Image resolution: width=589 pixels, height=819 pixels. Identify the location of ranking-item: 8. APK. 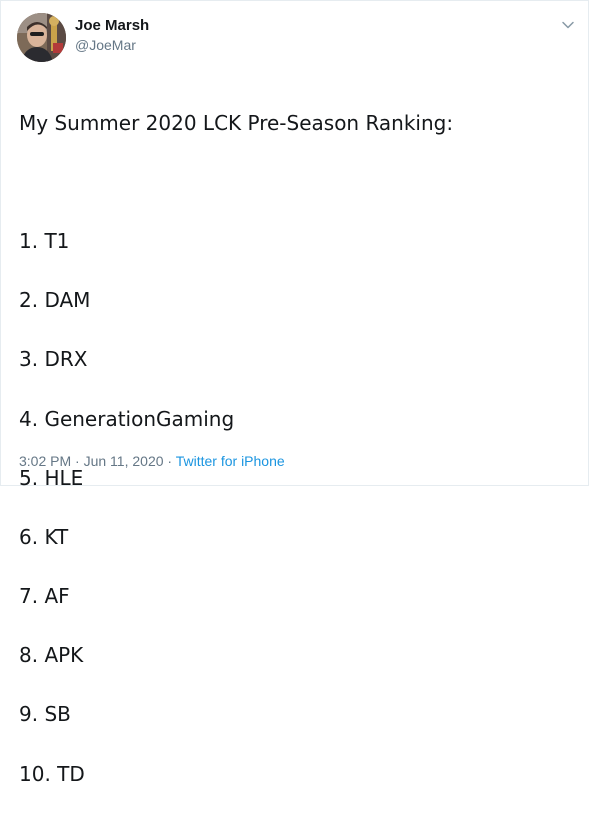
(51, 655).